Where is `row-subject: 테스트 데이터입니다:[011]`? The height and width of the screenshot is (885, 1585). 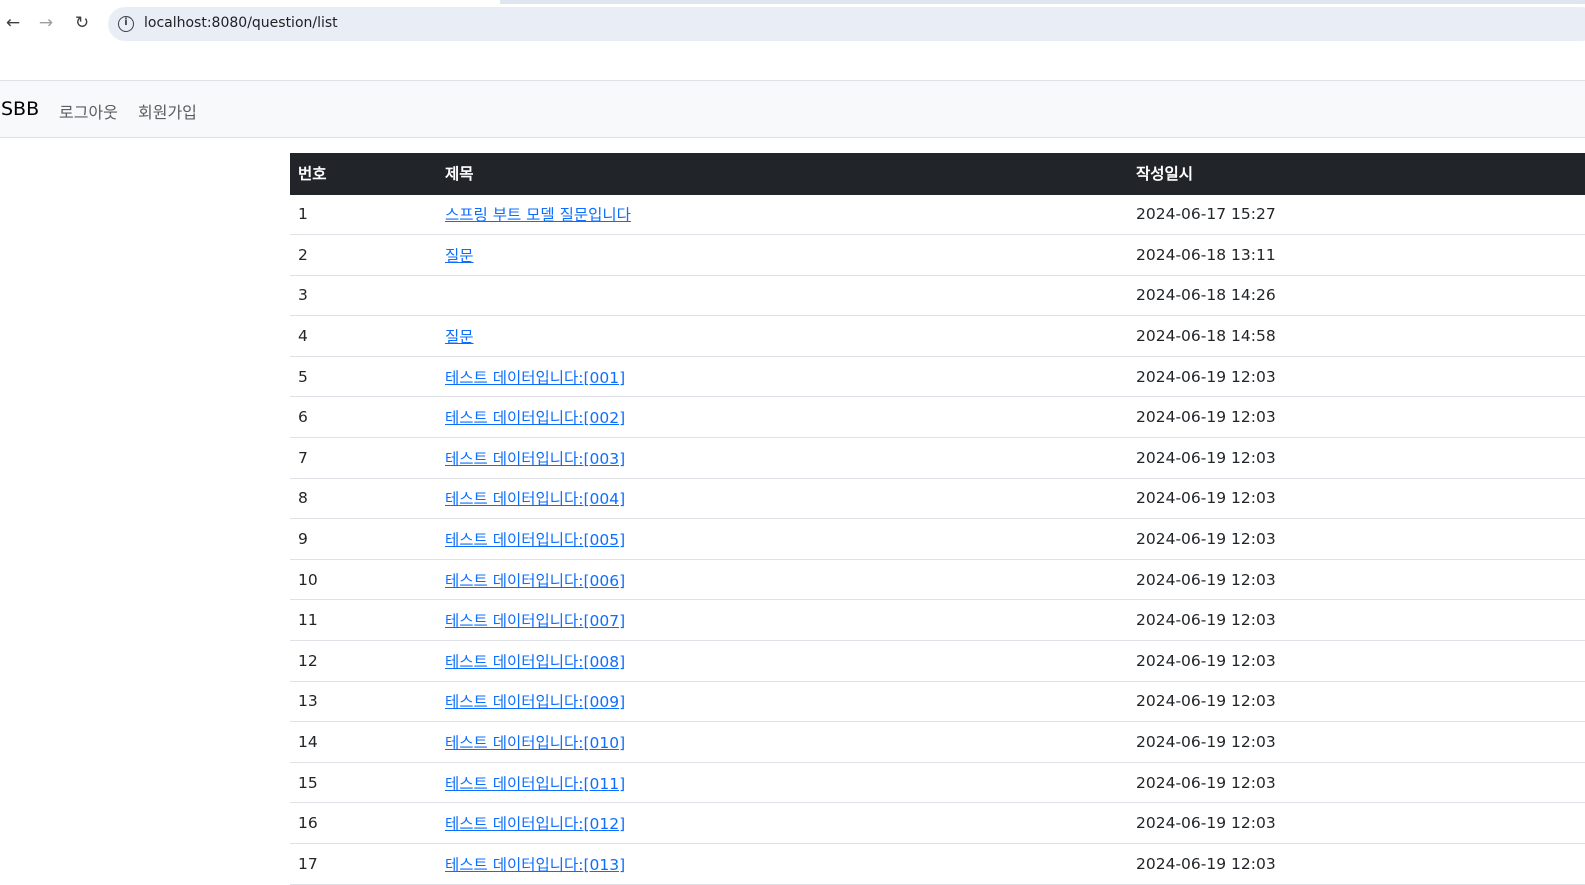 row-subject: 테스트 데이터입니다:[011] is located at coordinates (782, 782).